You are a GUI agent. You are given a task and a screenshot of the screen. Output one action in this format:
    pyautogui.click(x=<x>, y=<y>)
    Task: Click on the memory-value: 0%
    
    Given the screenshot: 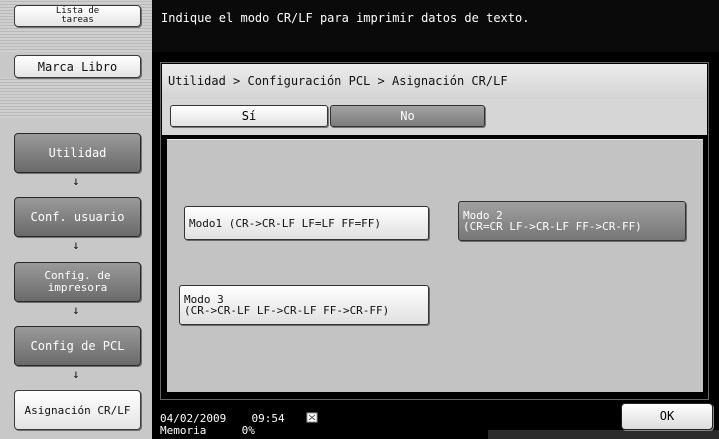 What is the action you would take?
    pyautogui.click(x=248, y=430)
    